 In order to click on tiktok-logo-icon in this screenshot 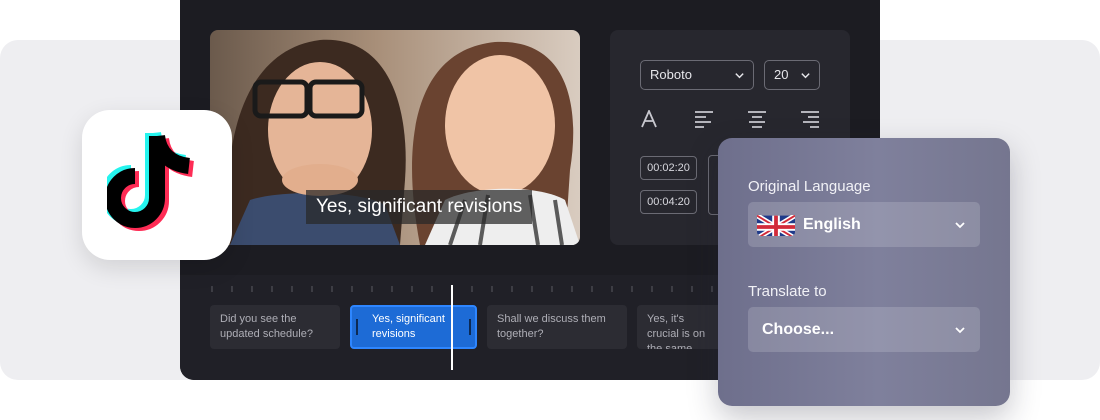, I will do `click(151, 181)`.